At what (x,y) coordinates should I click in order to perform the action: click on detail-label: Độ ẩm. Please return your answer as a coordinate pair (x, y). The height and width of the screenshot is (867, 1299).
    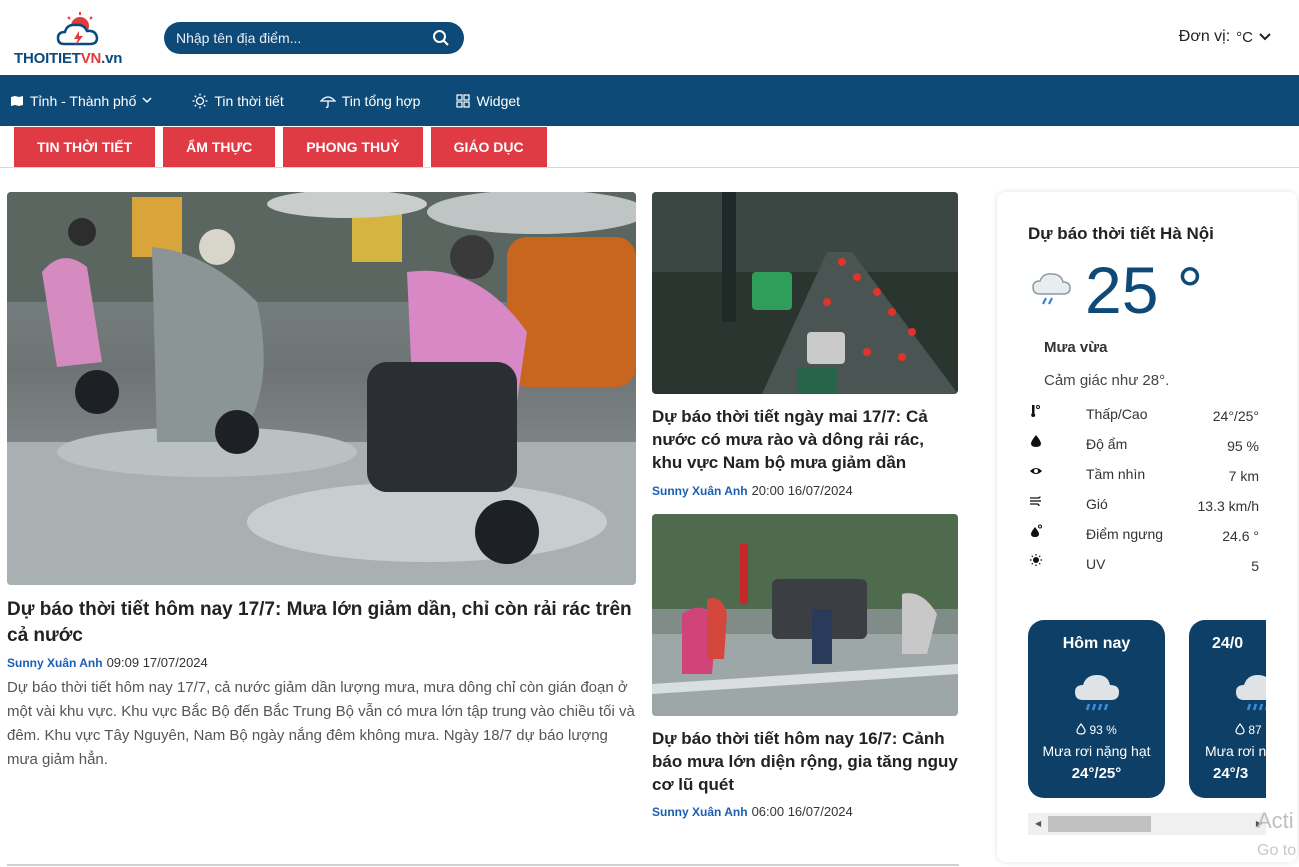
    Looking at the image, I should click on (1107, 444).